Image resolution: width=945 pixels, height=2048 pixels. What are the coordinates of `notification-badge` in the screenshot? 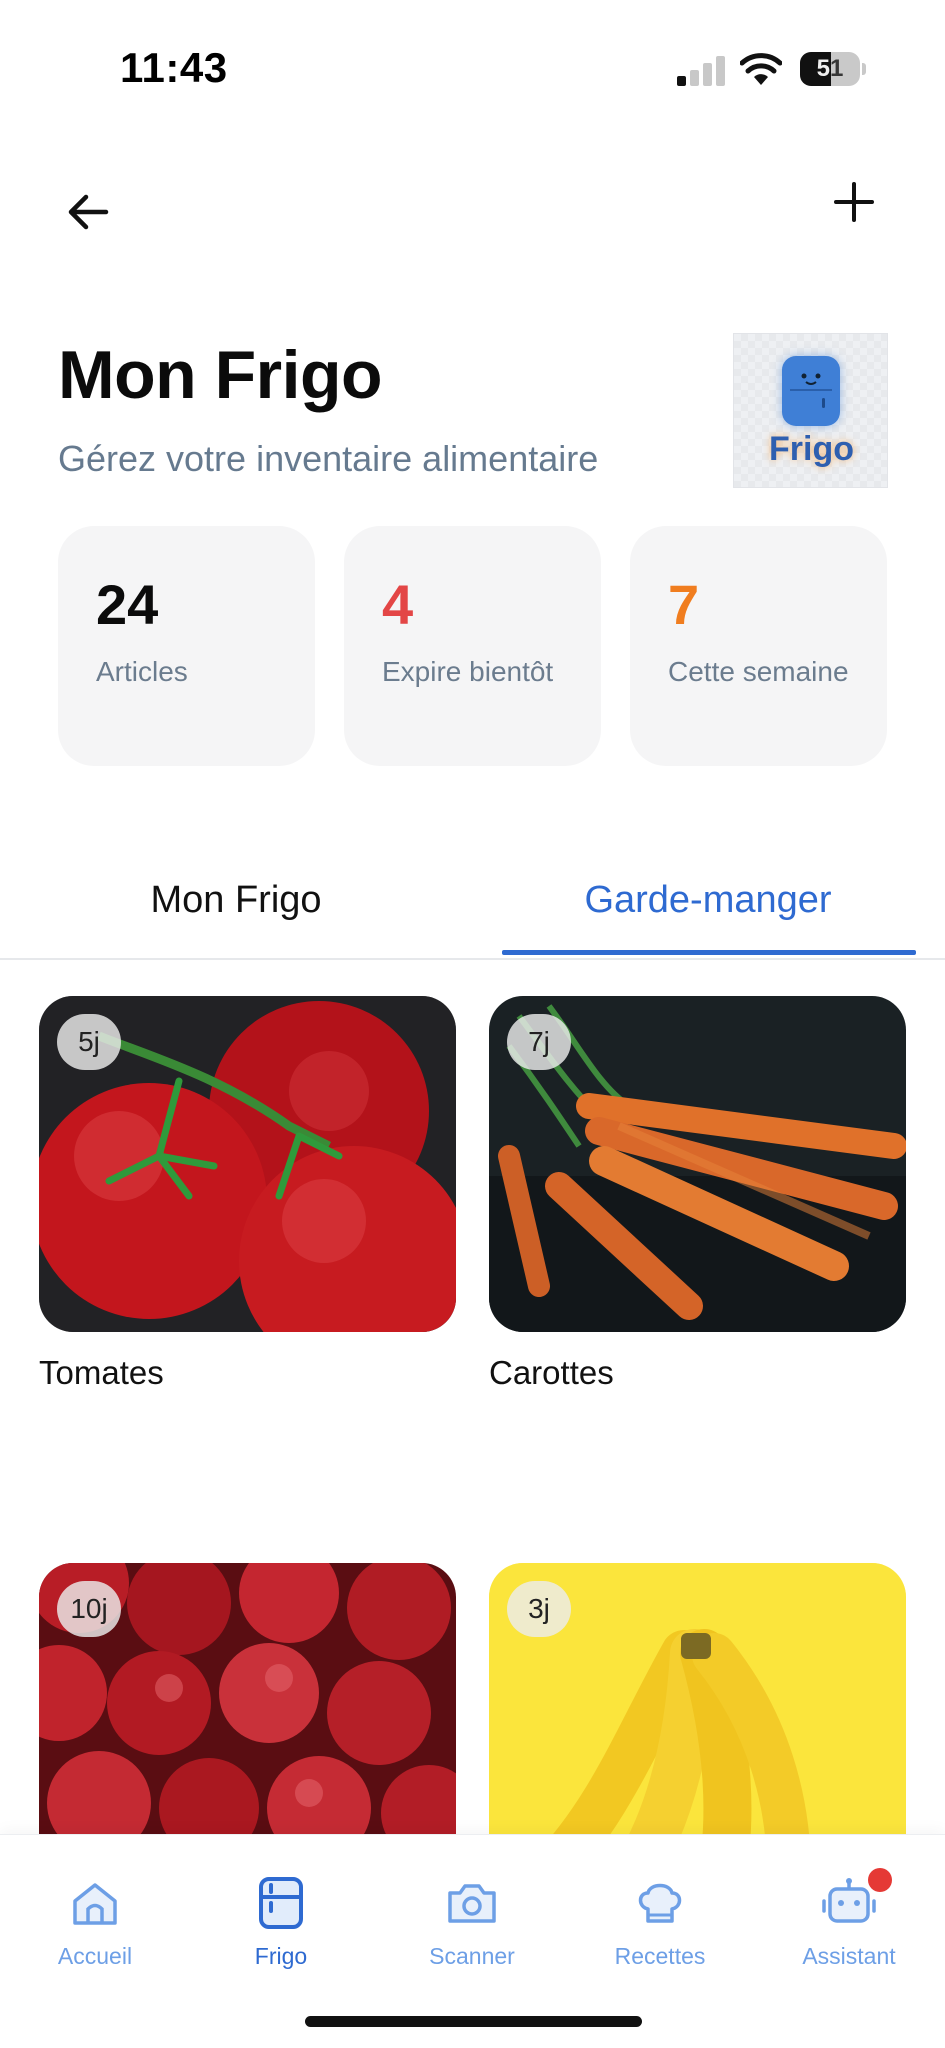 It's located at (880, 1880).